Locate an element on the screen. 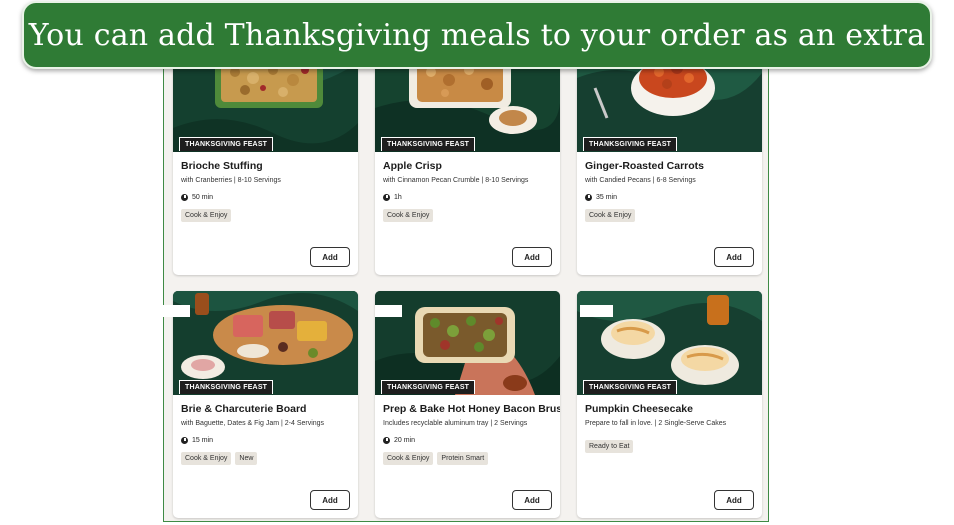  meal-time: 35 min is located at coordinates (601, 197).